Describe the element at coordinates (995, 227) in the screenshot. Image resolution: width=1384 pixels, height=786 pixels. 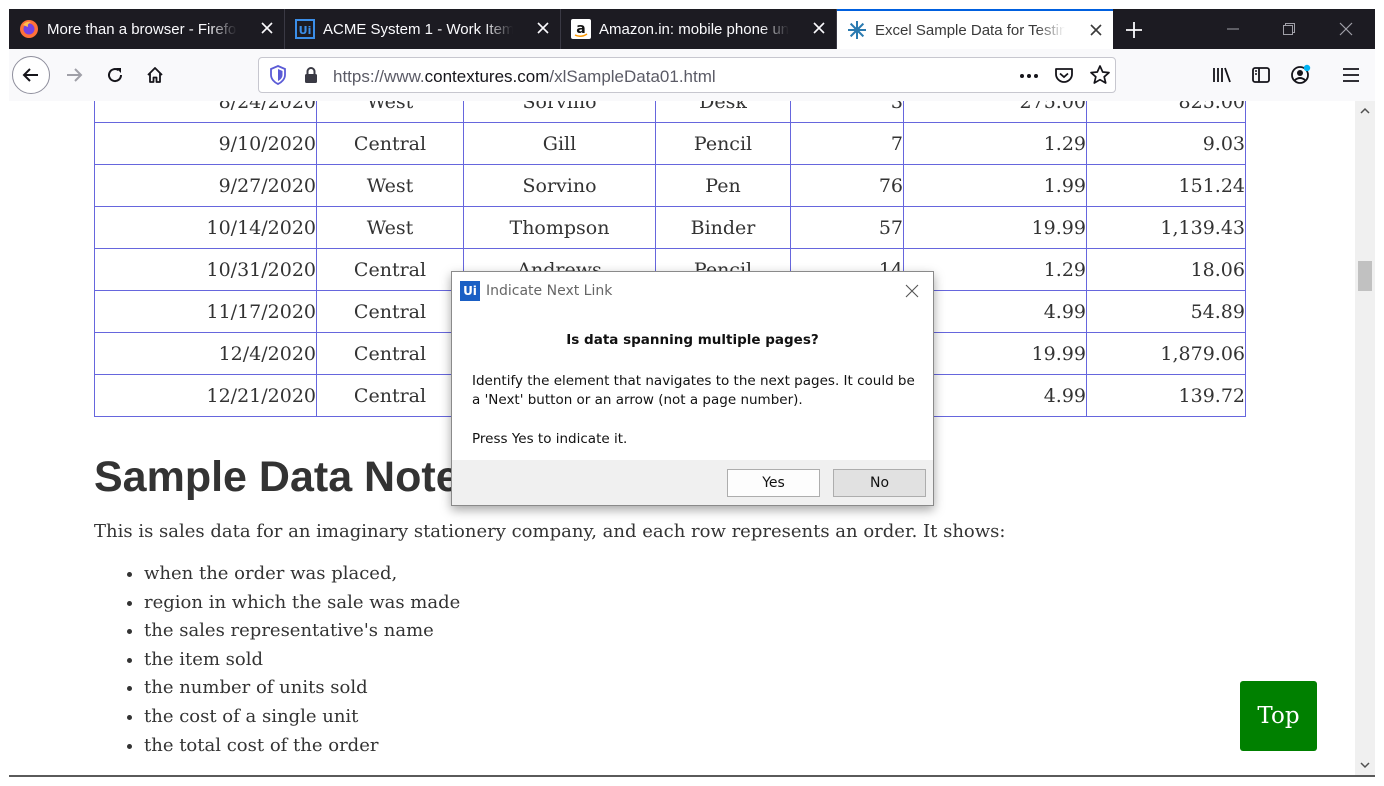
I see `unit-cost-cell: 19.99` at that location.